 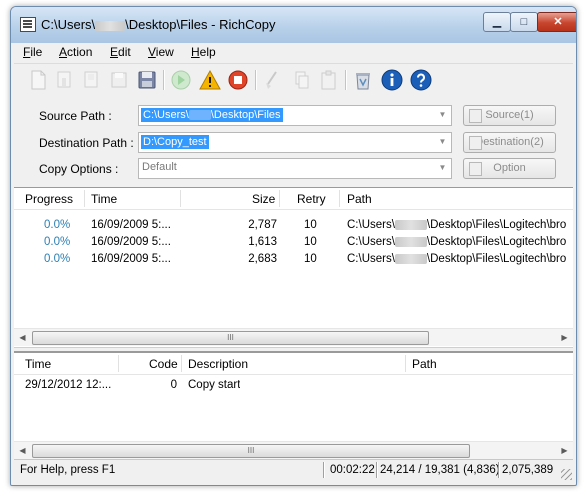 I want to click on warning-icon, so click(x=210, y=80).